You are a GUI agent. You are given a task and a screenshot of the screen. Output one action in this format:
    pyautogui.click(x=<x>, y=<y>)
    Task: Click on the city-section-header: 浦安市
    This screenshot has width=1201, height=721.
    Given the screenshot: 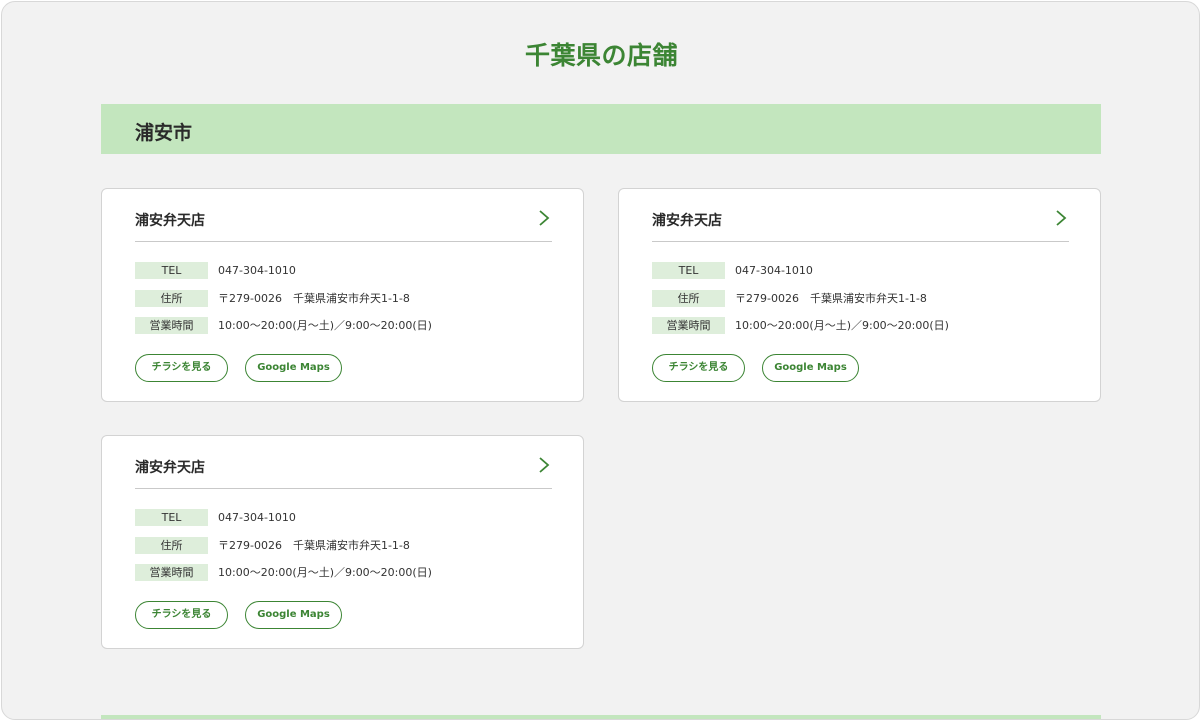 What is the action you would take?
    pyautogui.click(x=601, y=129)
    